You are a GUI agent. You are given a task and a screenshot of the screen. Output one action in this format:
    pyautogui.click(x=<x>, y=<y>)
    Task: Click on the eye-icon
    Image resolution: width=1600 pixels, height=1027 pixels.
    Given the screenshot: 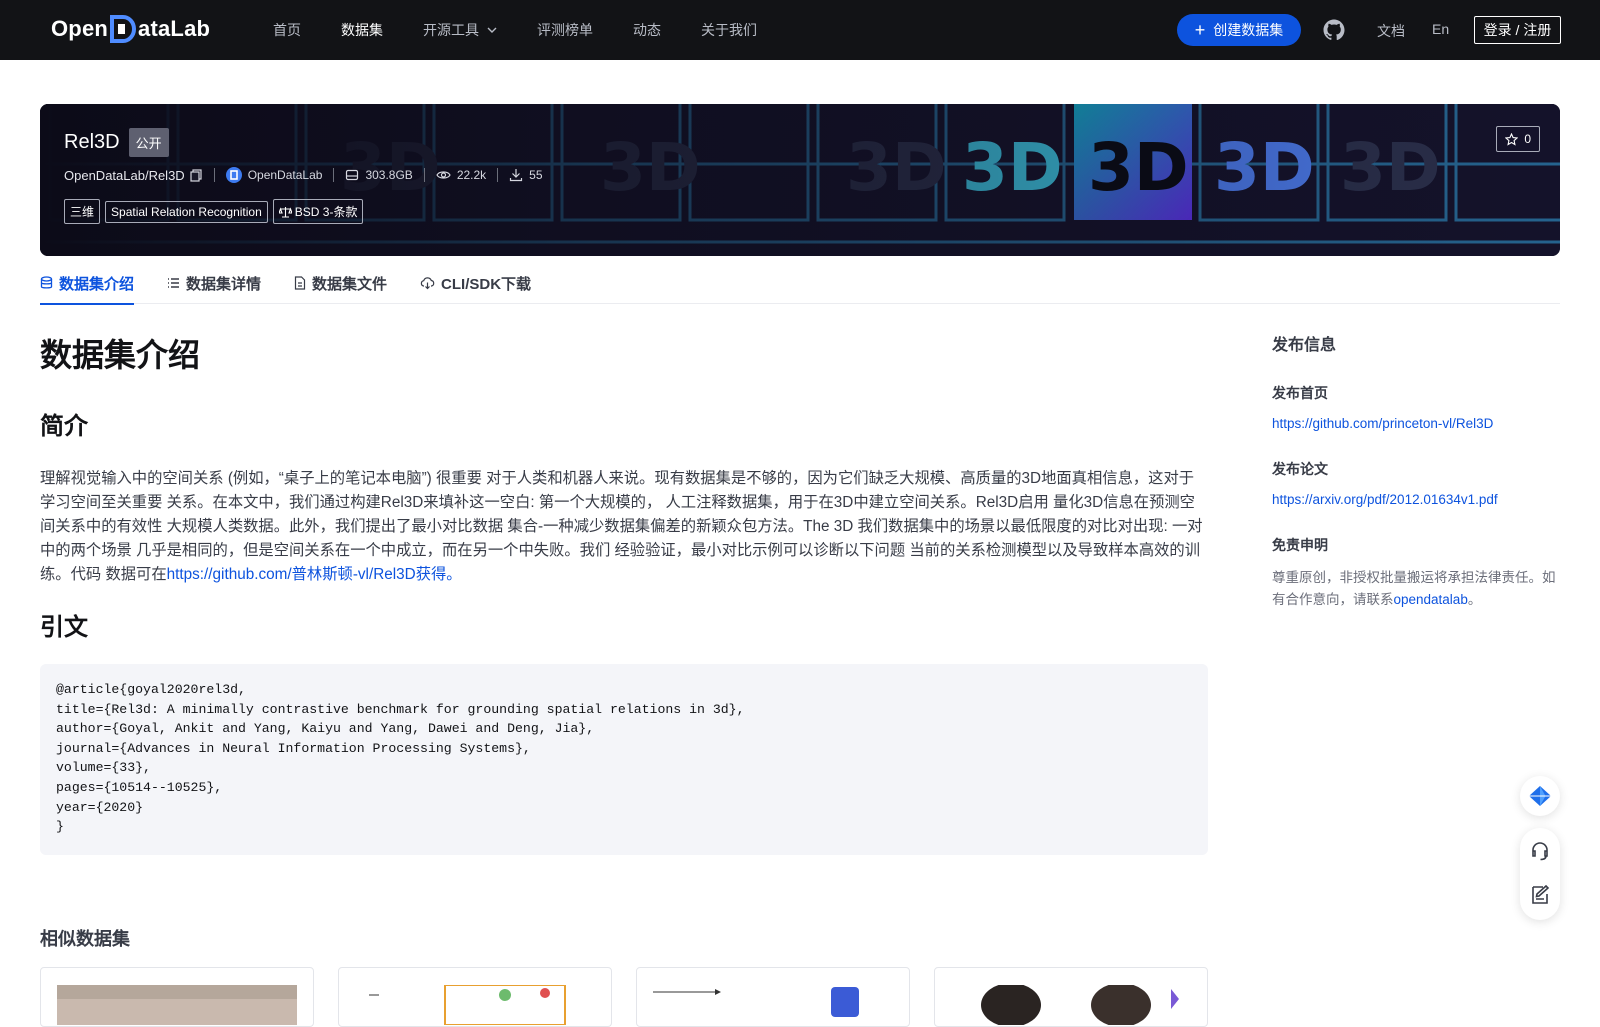 What is the action you would take?
    pyautogui.click(x=443, y=175)
    